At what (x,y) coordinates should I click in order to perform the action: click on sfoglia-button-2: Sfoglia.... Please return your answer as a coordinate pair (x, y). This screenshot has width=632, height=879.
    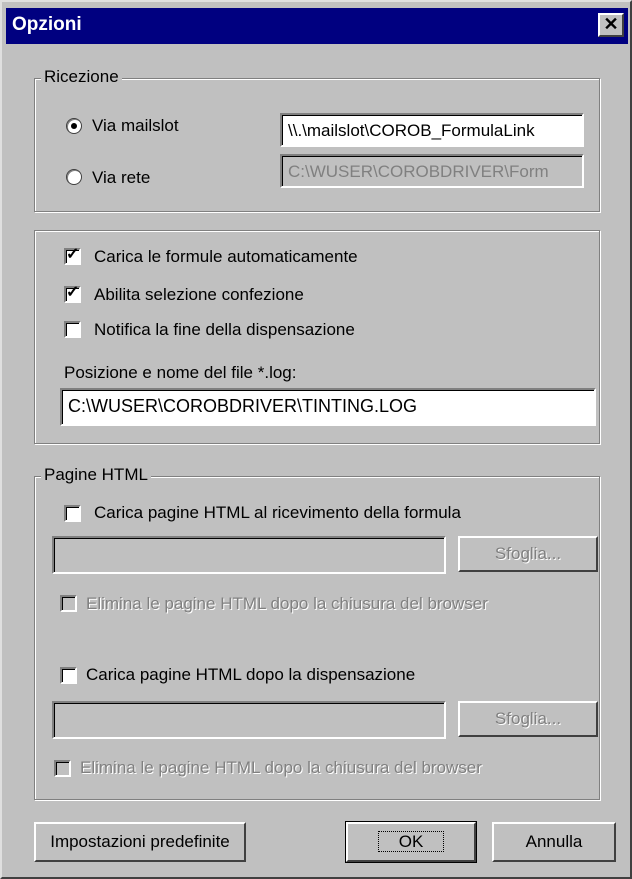
    Looking at the image, I should click on (528, 719).